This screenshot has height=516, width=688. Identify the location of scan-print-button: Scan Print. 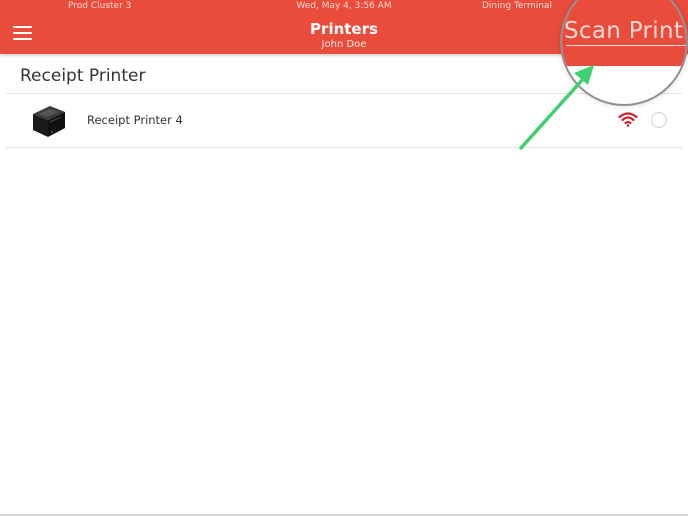
(623, 31).